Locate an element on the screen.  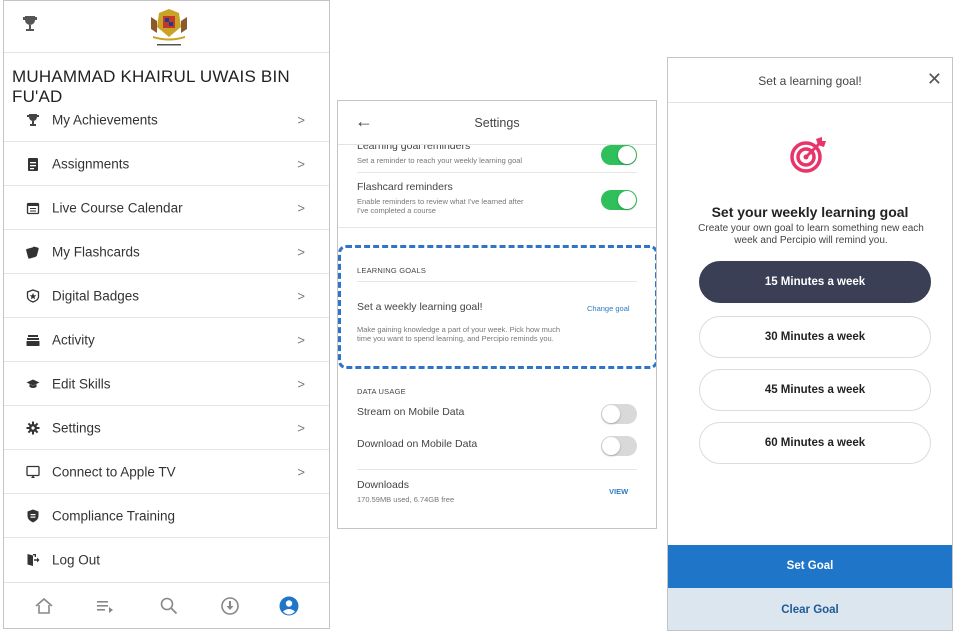
menu-item-label: Assignments is located at coordinates (91, 163).